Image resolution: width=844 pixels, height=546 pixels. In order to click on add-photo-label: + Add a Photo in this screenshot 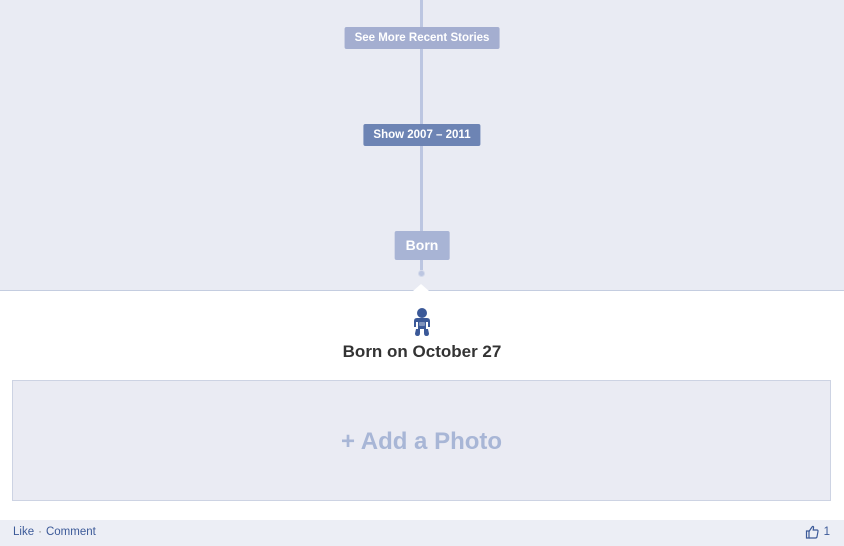, I will do `click(421, 441)`.